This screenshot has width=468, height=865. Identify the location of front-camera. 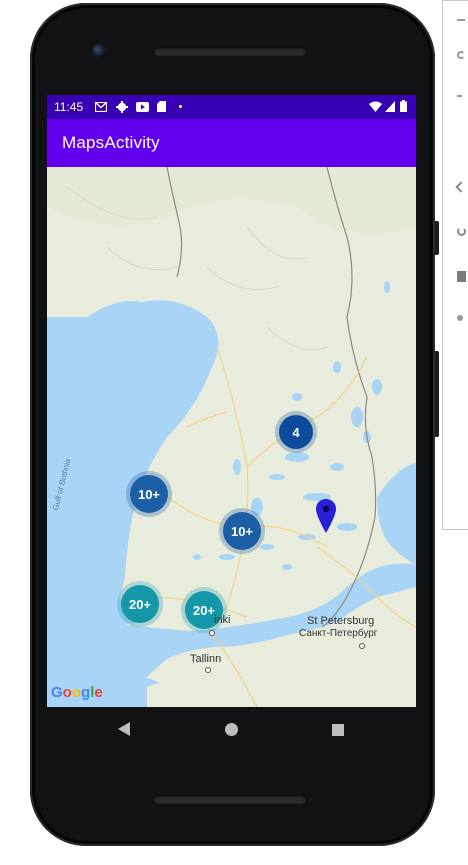
(99, 51).